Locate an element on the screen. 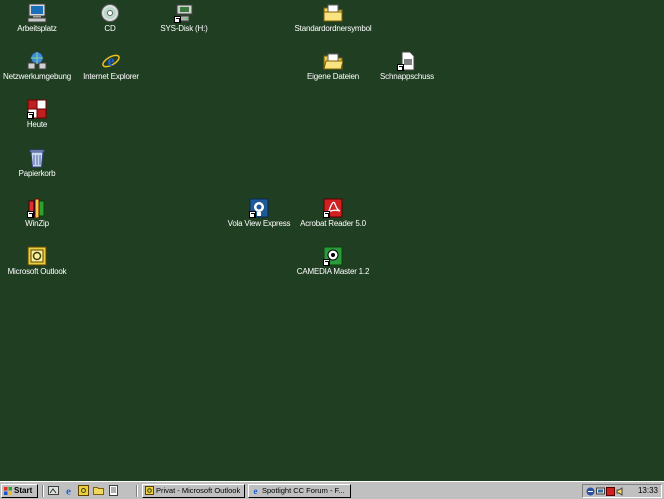 The width and height of the screenshot is (664, 499). start-button: Start is located at coordinates (19, 491).